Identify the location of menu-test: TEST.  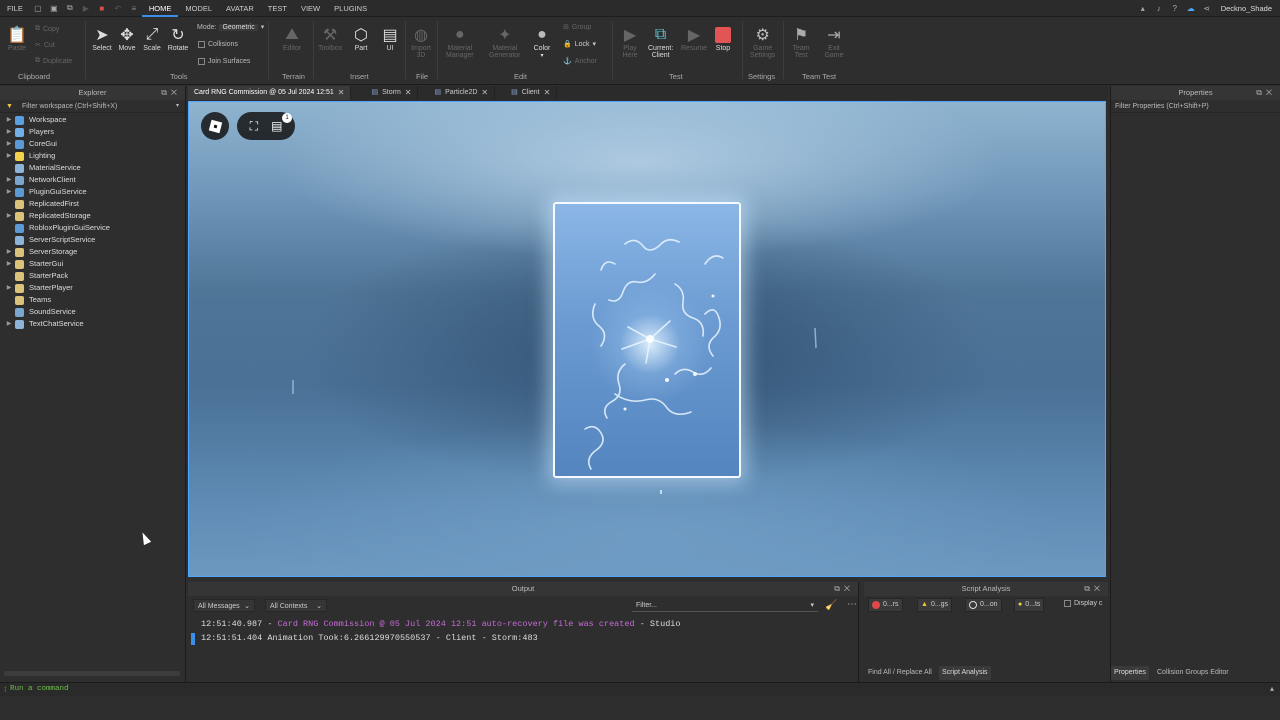
(277, 8).